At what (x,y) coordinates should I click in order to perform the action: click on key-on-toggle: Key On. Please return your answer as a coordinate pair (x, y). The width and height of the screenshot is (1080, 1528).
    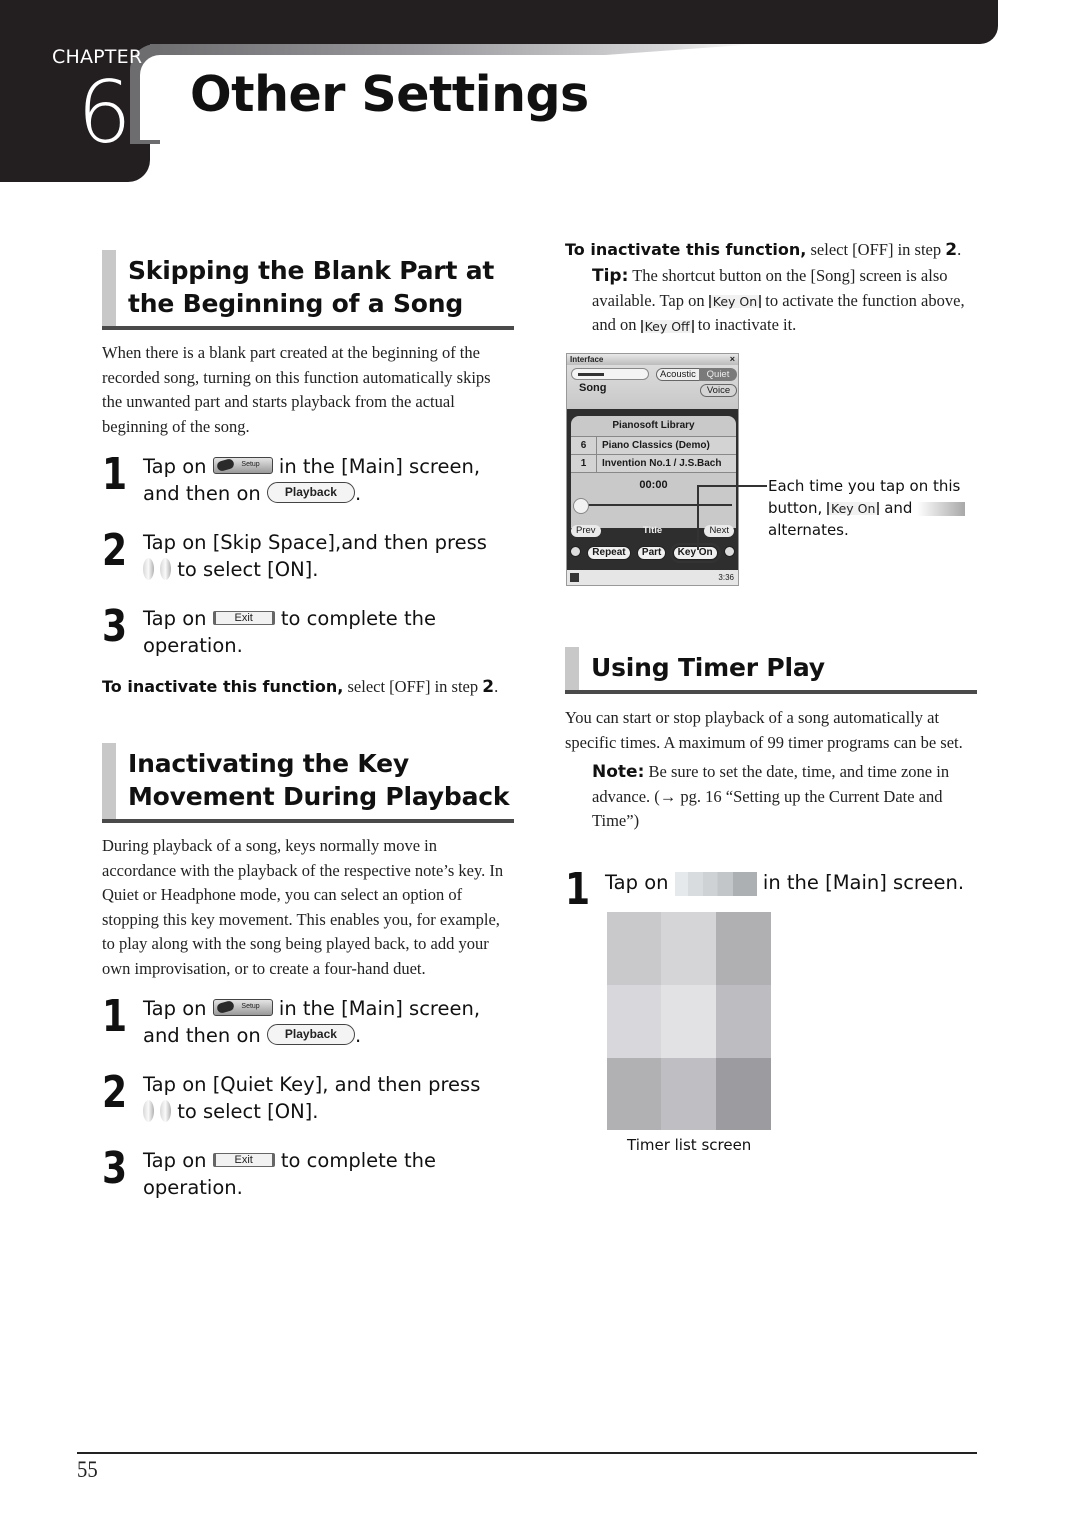
    Looking at the image, I should click on (695, 553).